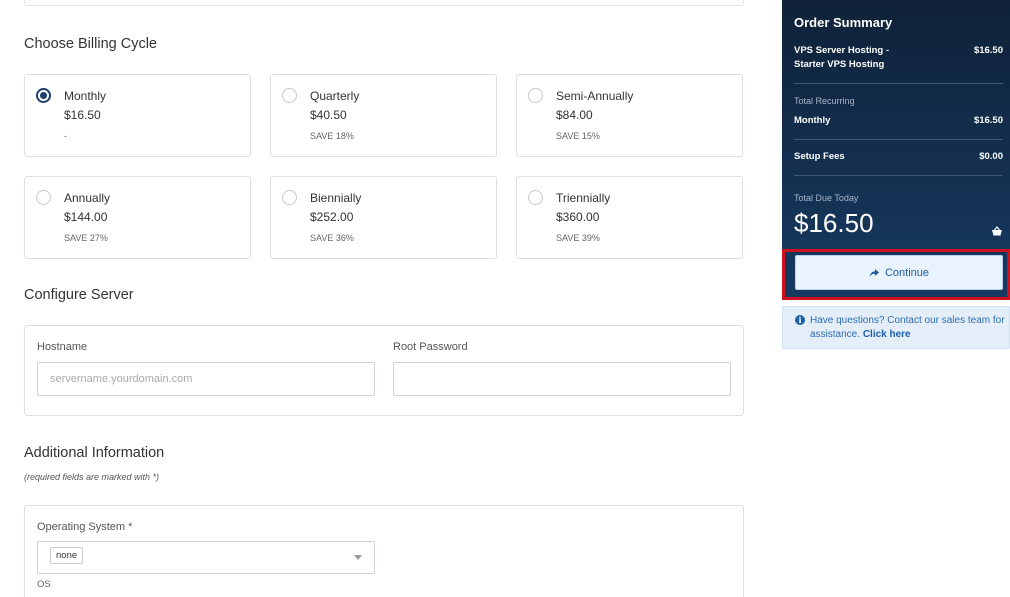  Describe the element at coordinates (535, 197) in the screenshot. I see `radio-triennially` at that location.